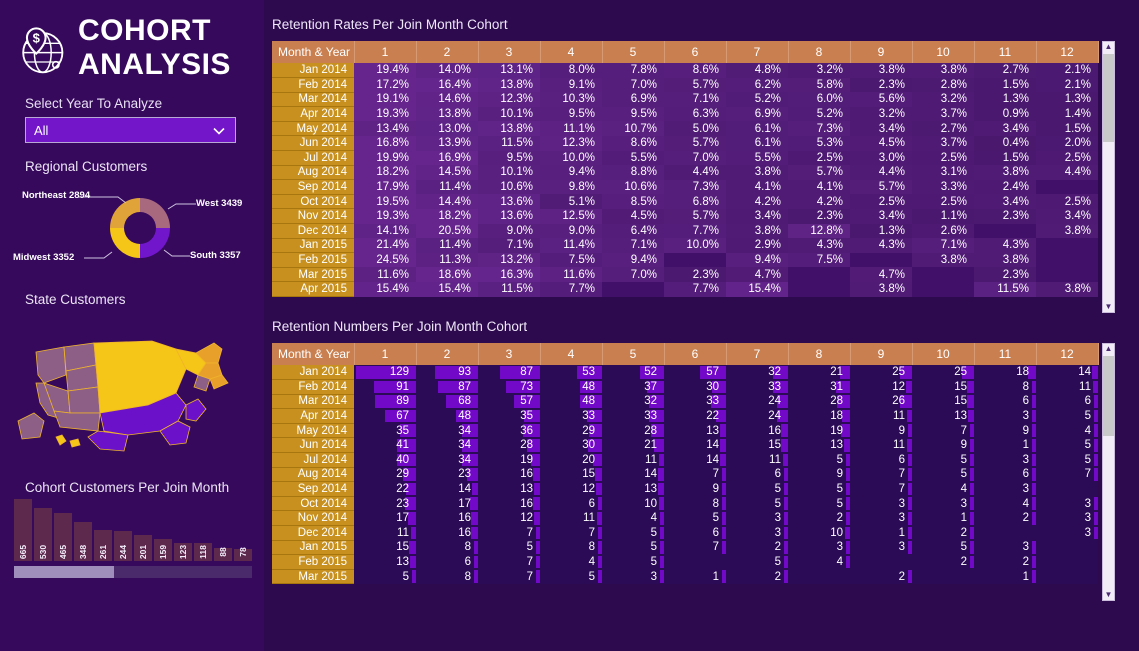 The image size is (1139, 651). Describe the element at coordinates (777, 547) in the screenshot. I see `cell-value: 2` at that location.